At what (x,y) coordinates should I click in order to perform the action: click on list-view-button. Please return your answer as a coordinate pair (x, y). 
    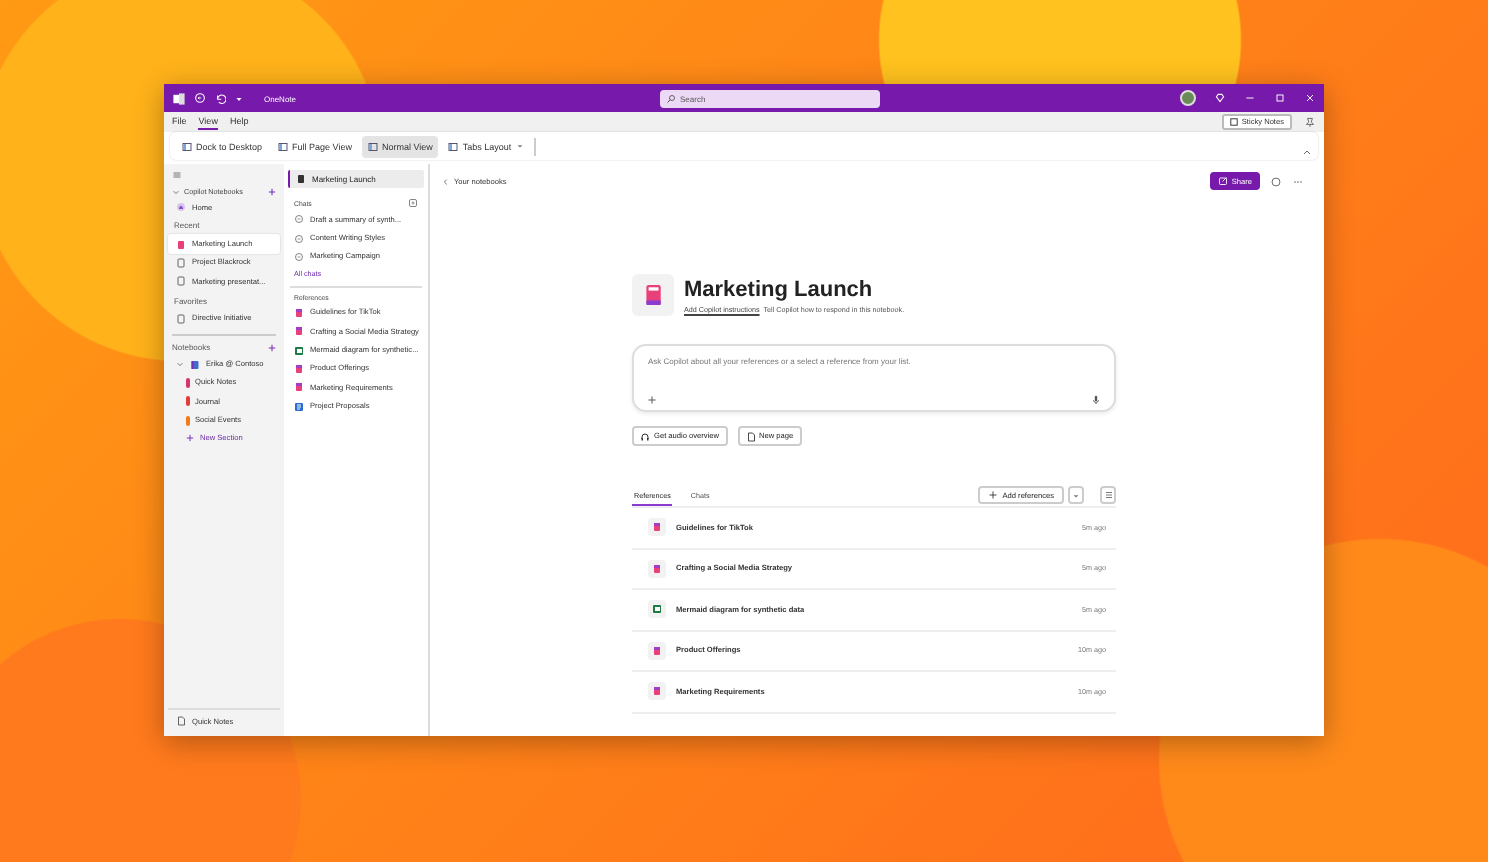
    Looking at the image, I should click on (1108, 495).